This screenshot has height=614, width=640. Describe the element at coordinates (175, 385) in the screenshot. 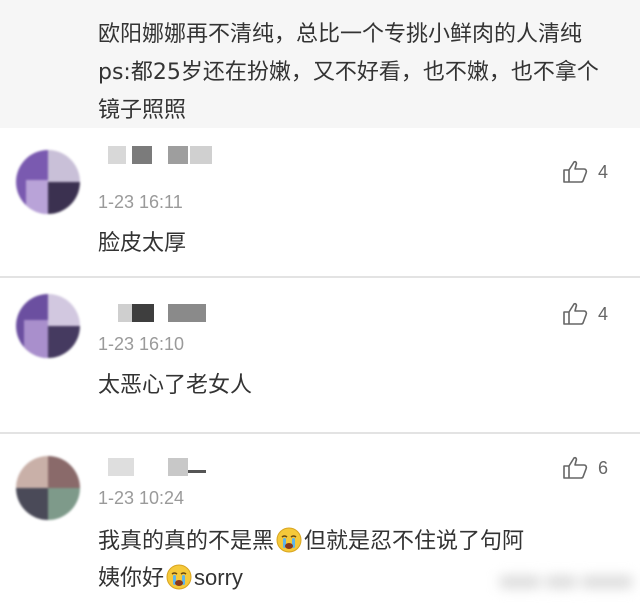

I see `comment-text: 太恶心了老女人` at that location.